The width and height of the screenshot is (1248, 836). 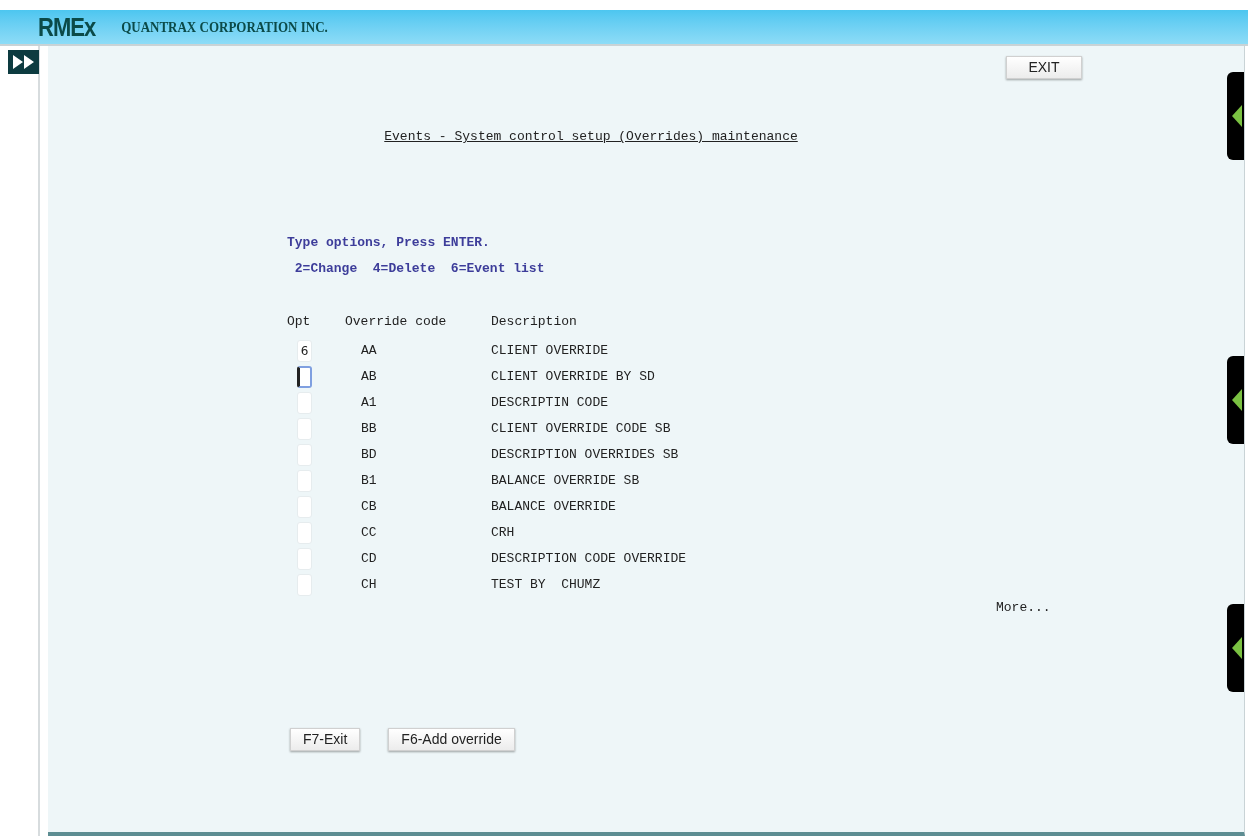 I want to click on company-name: QUANTRAX CORPORATION INC., so click(x=224, y=27).